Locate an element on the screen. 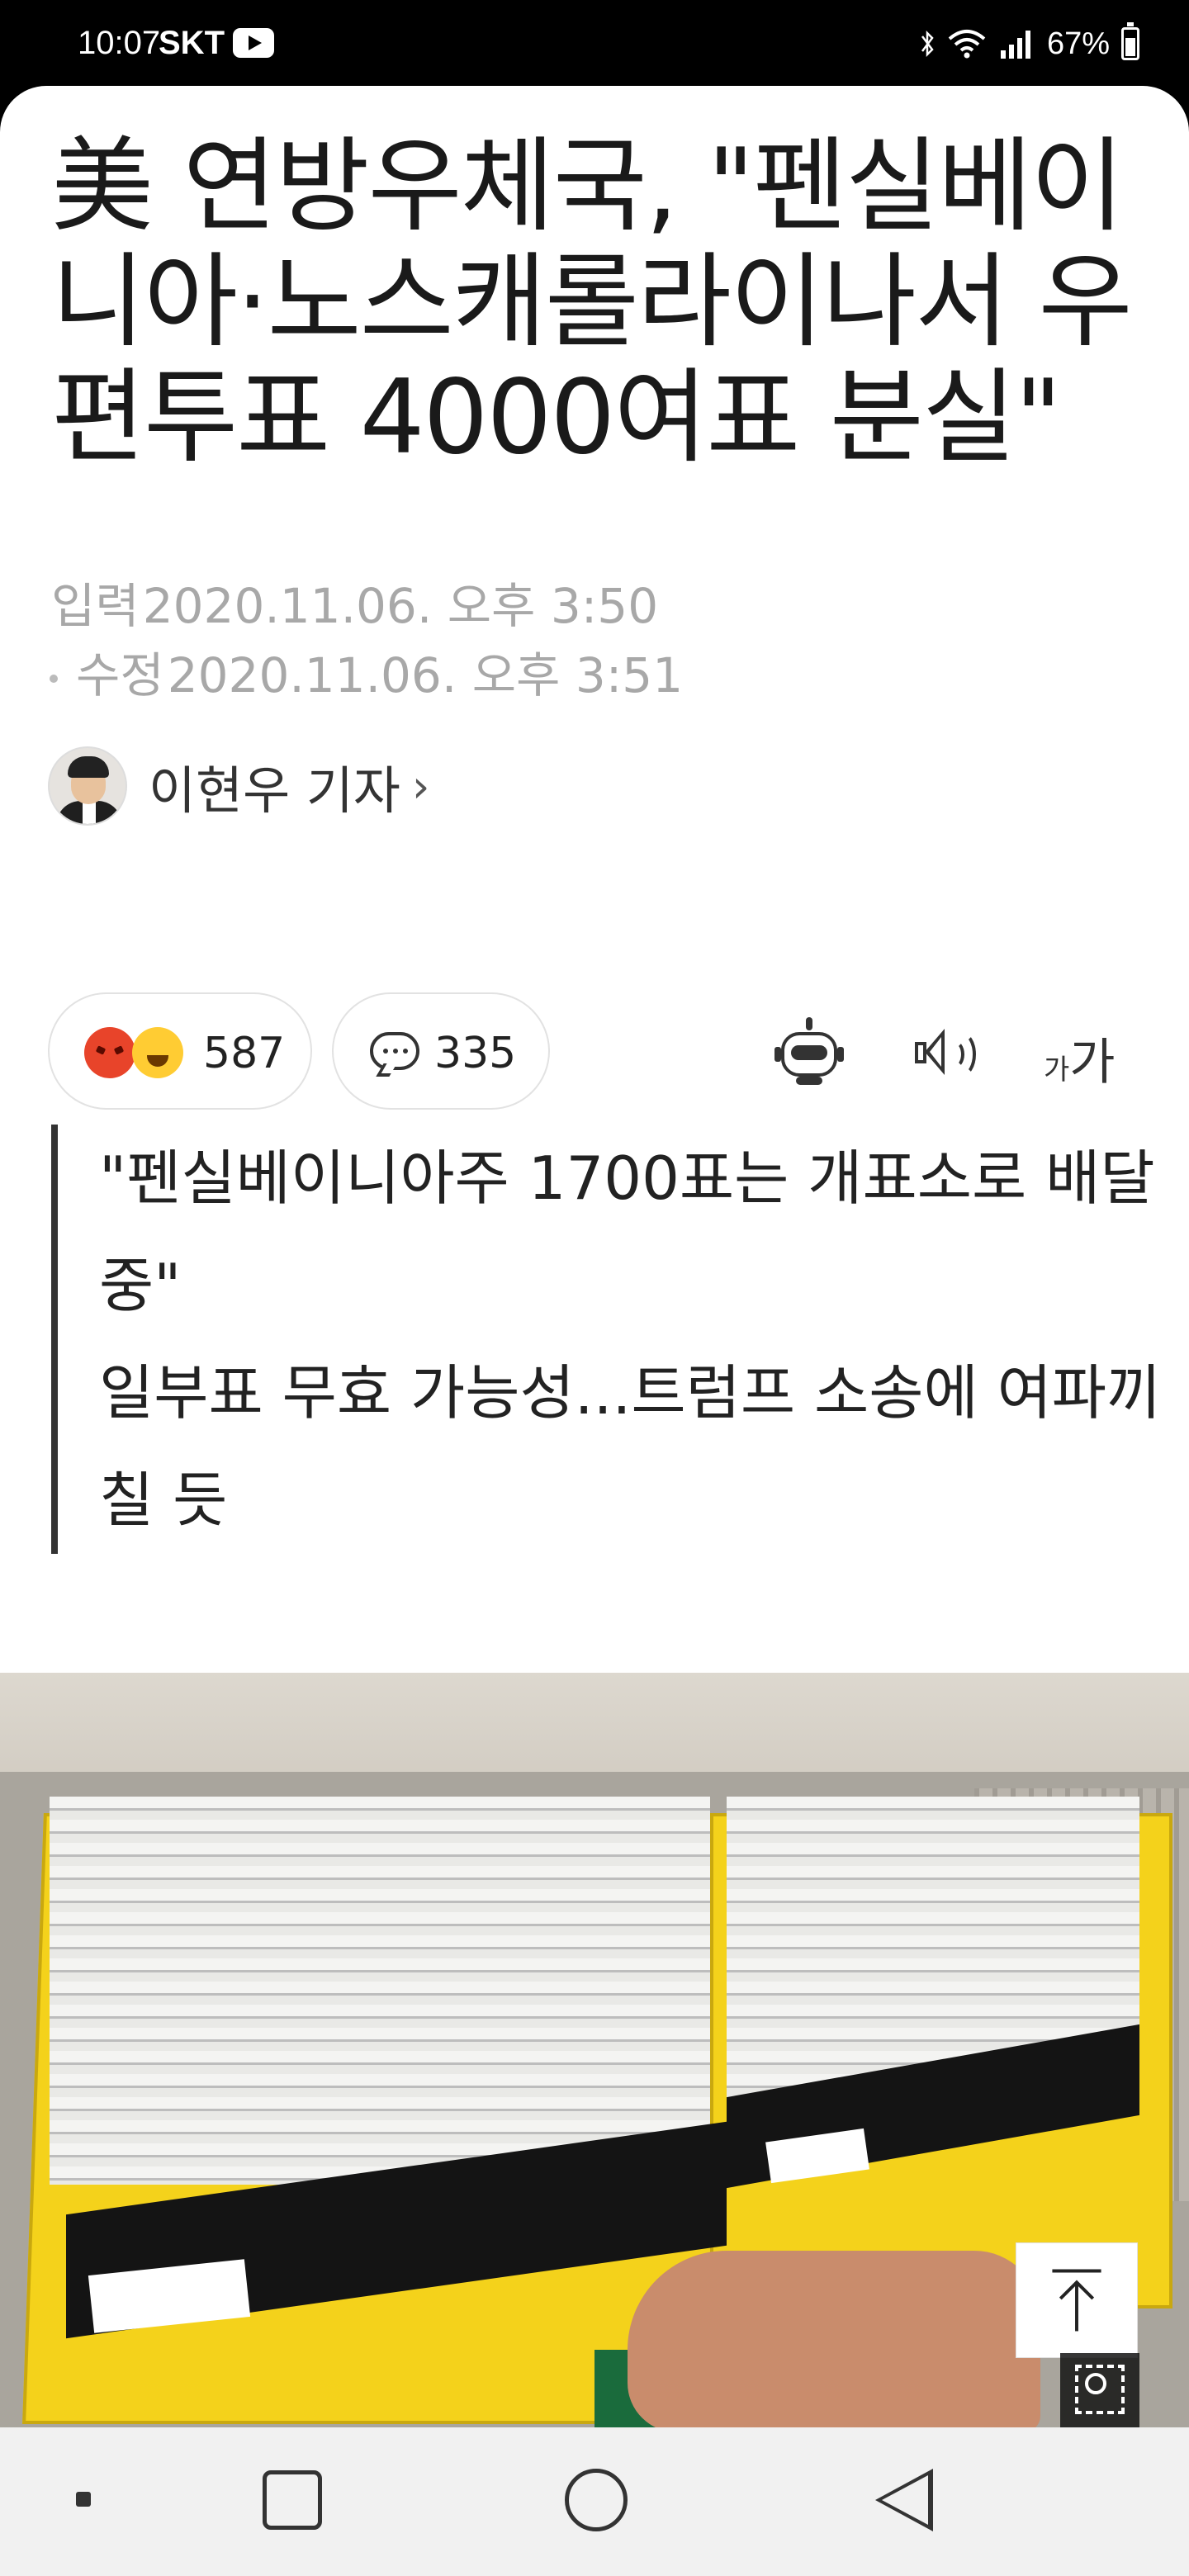  battery-icon is located at coordinates (1130, 41).